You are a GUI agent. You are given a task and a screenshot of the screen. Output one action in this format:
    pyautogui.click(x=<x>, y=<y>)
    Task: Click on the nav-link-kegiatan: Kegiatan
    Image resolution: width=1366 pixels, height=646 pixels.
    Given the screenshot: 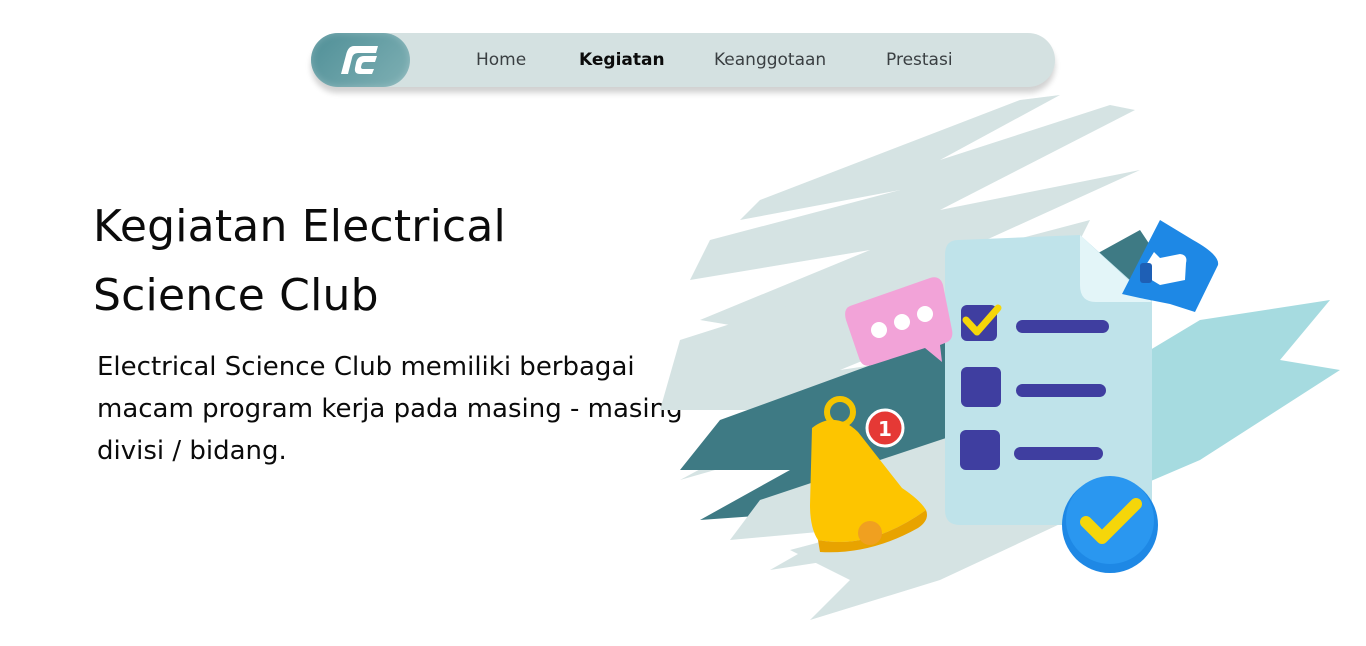 What is the action you would take?
    pyautogui.click(x=622, y=60)
    